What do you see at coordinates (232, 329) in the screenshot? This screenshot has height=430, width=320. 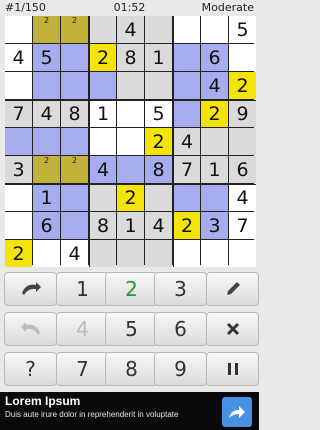 I see `clear-button` at bounding box center [232, 329].